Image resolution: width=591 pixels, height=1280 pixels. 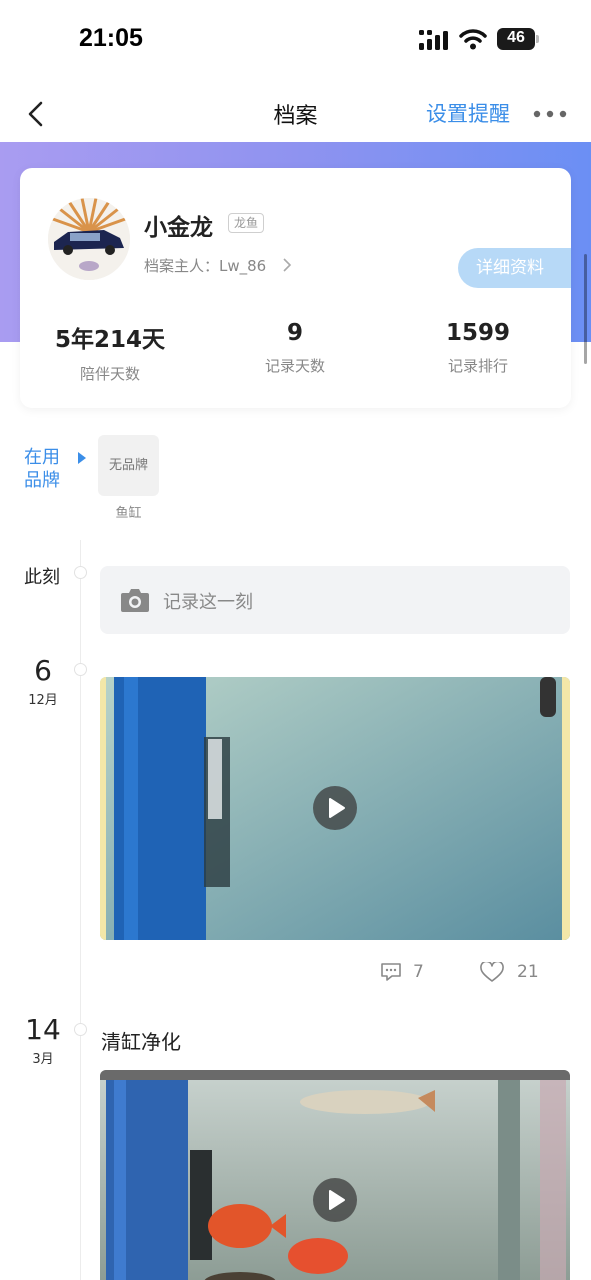 I want to click on camera-icon, so click(x=135, y=600).